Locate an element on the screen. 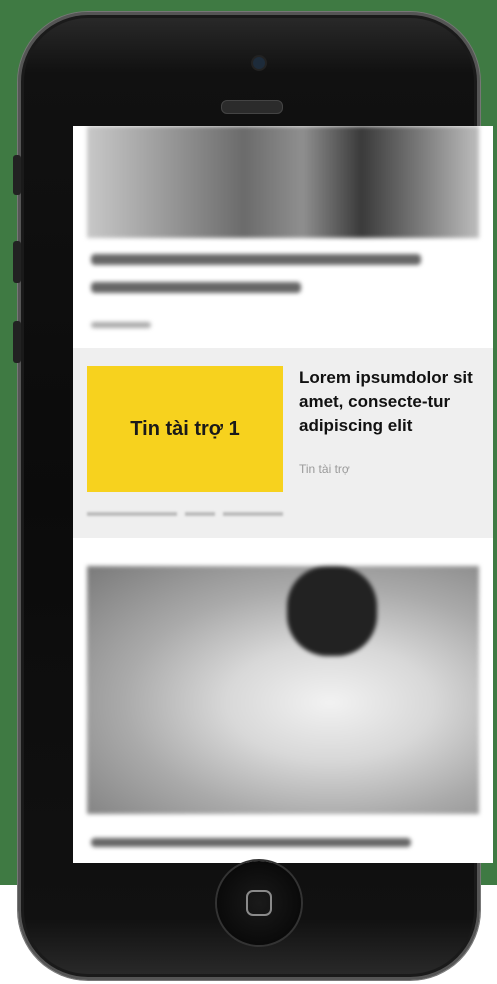 This screenshot has width=497, height=984. mute-switch is located at coordinates (17, 175).